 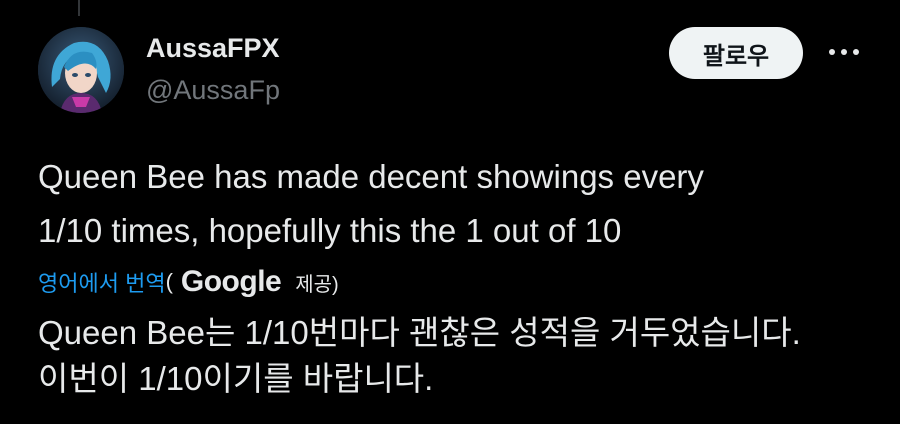 I want to click on translation-attribution: 영어에서 번역 ( Google 제공), so click(x=188, y=282).